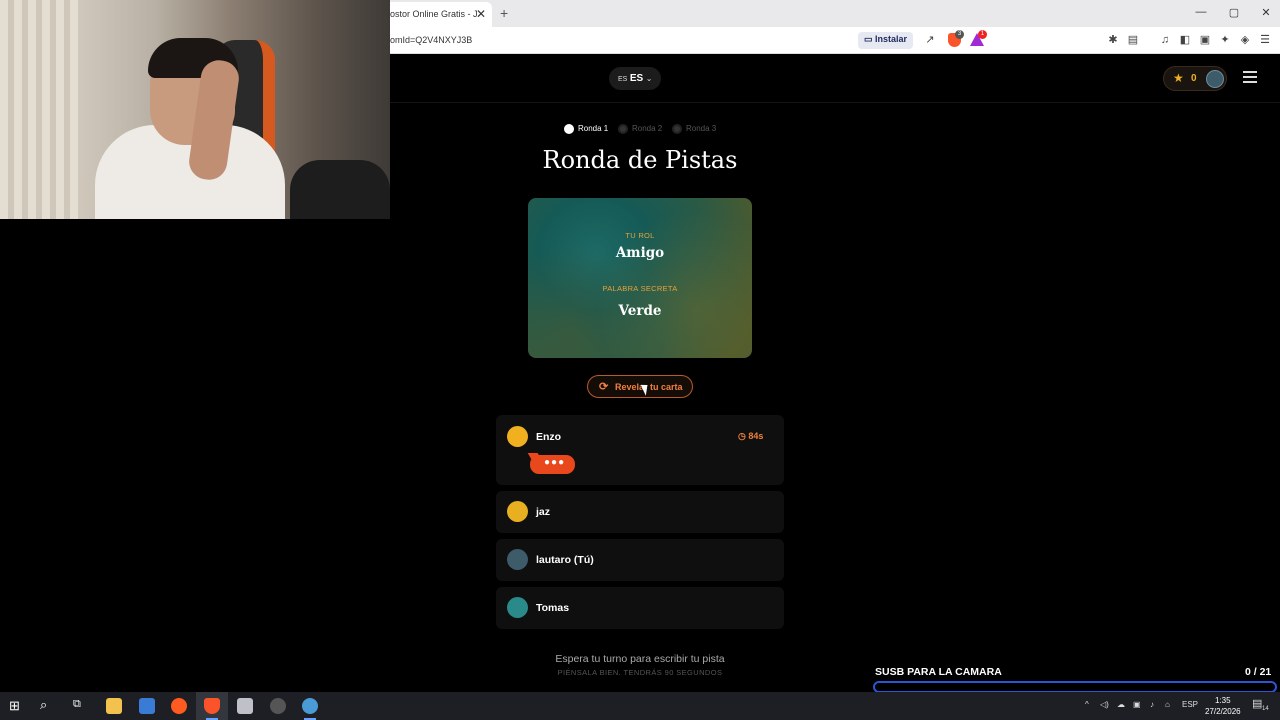 The width and height of the screenshot is (1280, 720). What do you see at coordinates (1205, 40) in the screenshot?
I see `wallet-icon: ▣` at bounding box center [1205, 40].